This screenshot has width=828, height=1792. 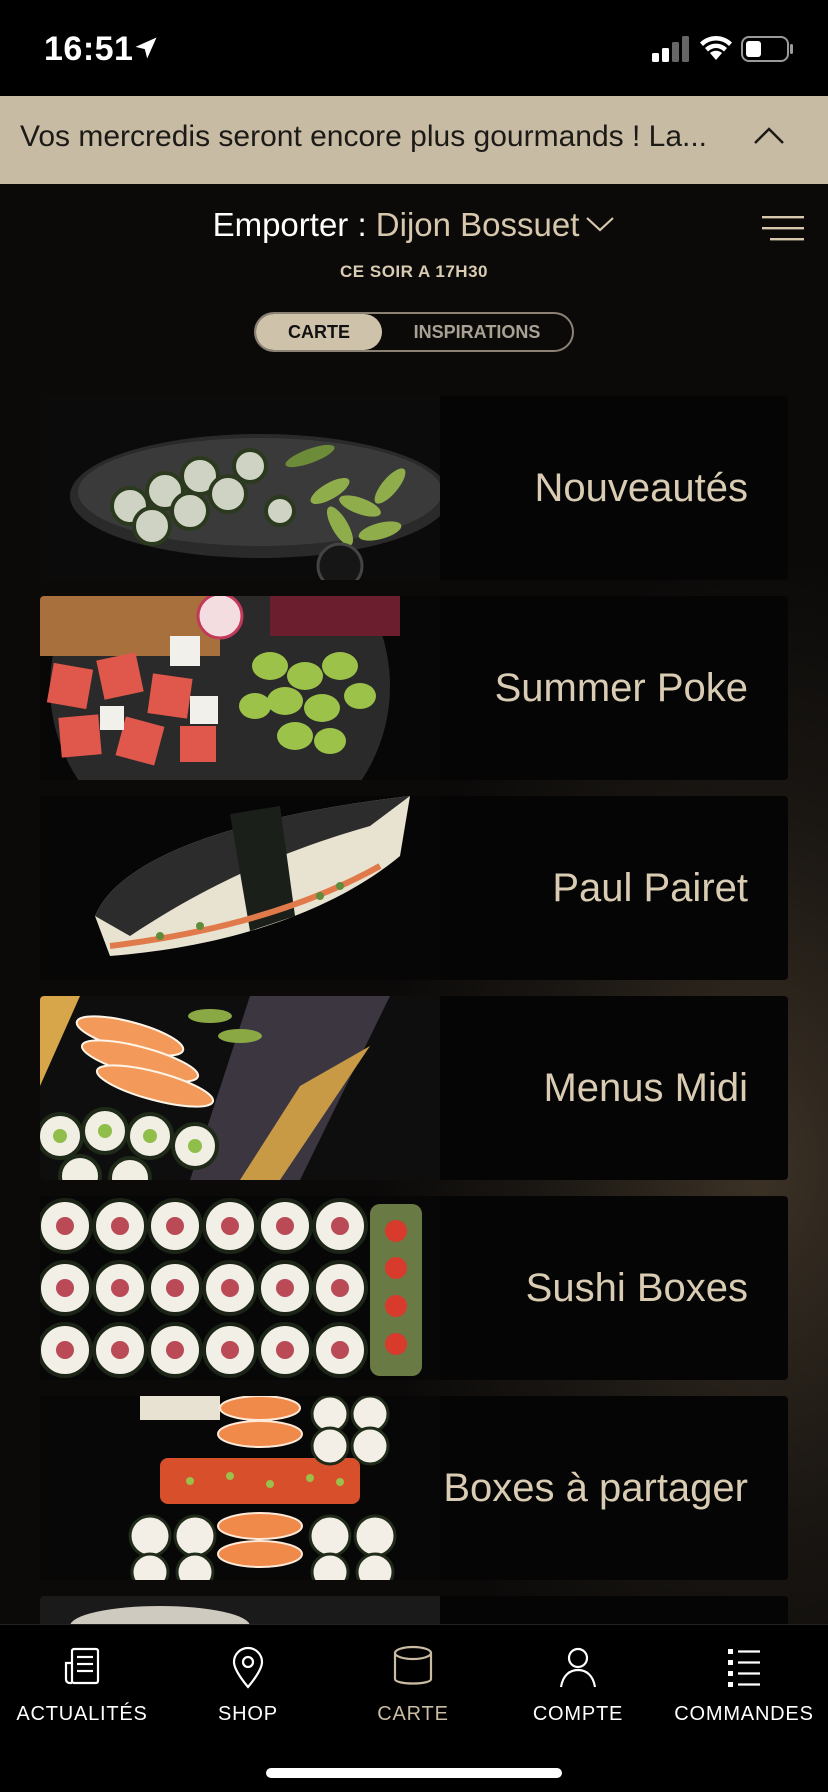 I want to click on category-nouveautes: Nouveautés, so click(x=414, y=488).